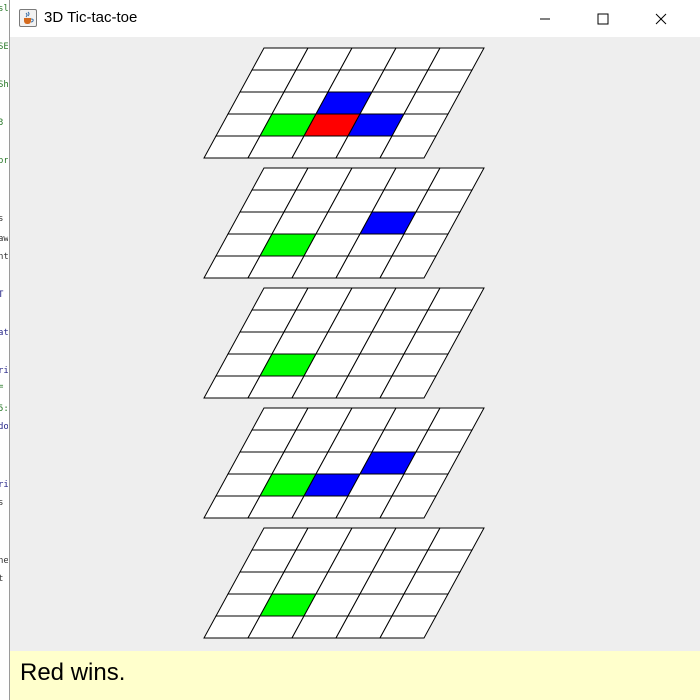  I want to click on maximize-button, so click(603, 18).